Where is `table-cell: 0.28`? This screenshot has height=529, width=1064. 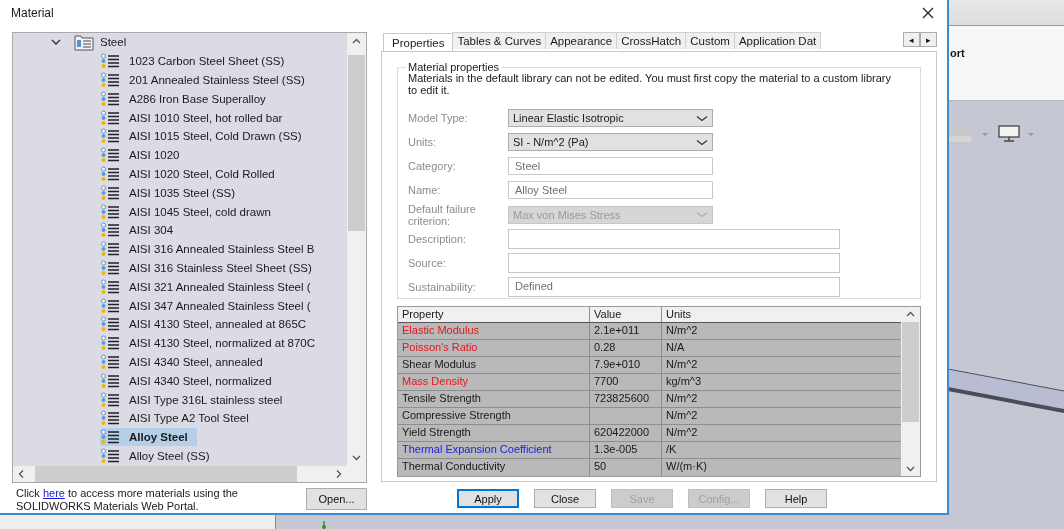
table-cell: 0.28 is located at coordinates (626, 348).